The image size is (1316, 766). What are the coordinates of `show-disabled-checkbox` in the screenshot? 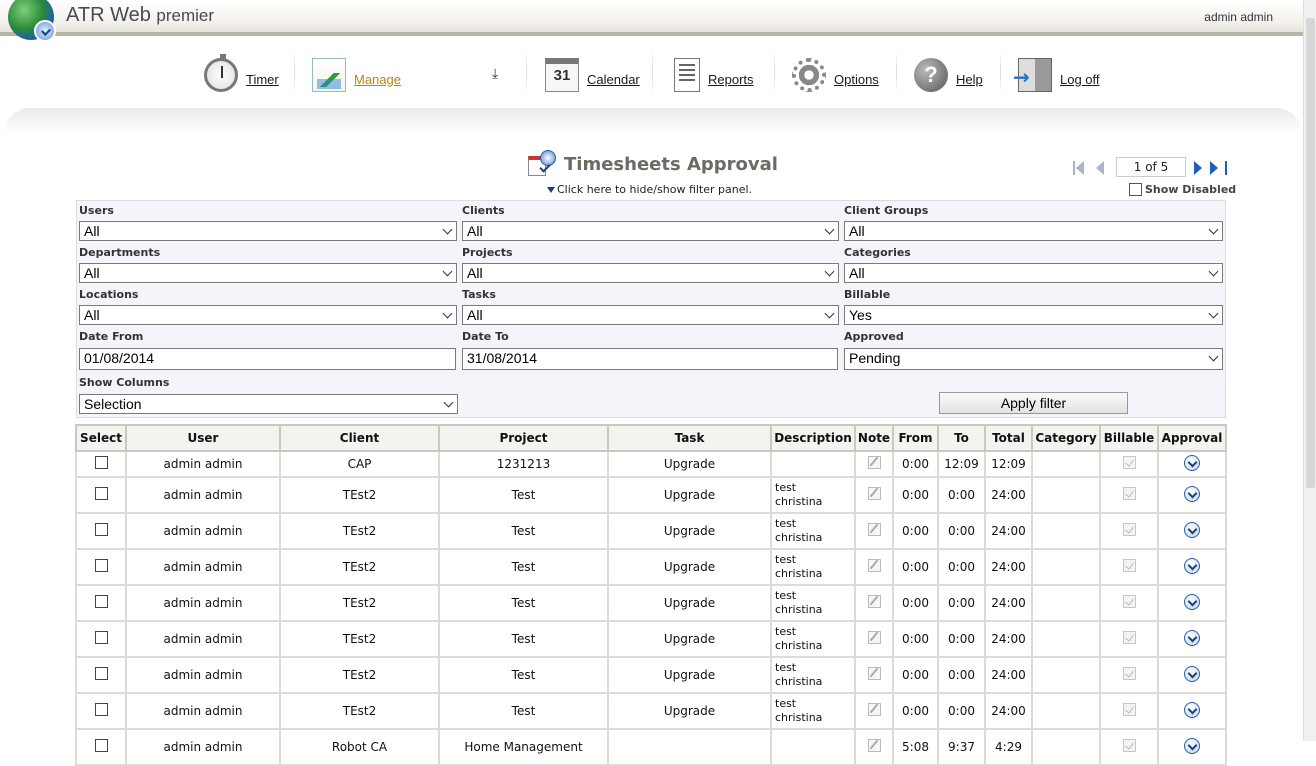 It's located at (1135, 189).